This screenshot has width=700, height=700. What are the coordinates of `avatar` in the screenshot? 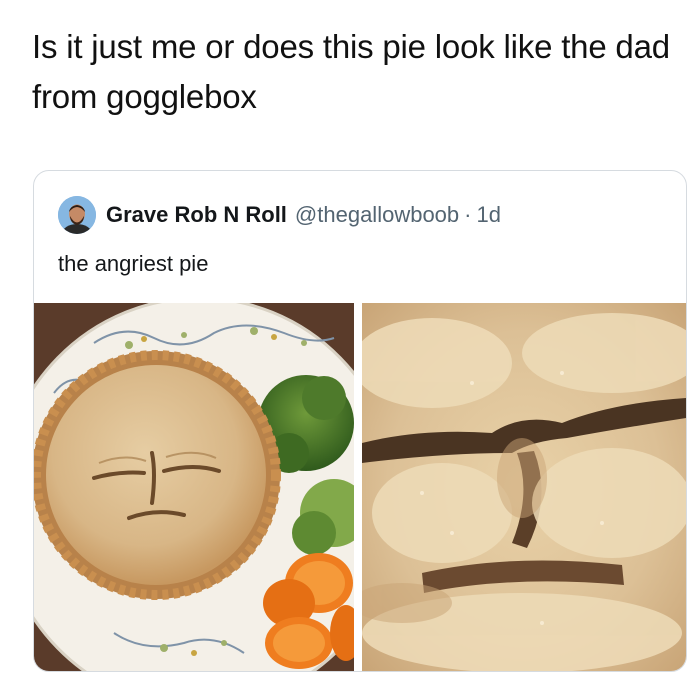 It's located at (77, 215).